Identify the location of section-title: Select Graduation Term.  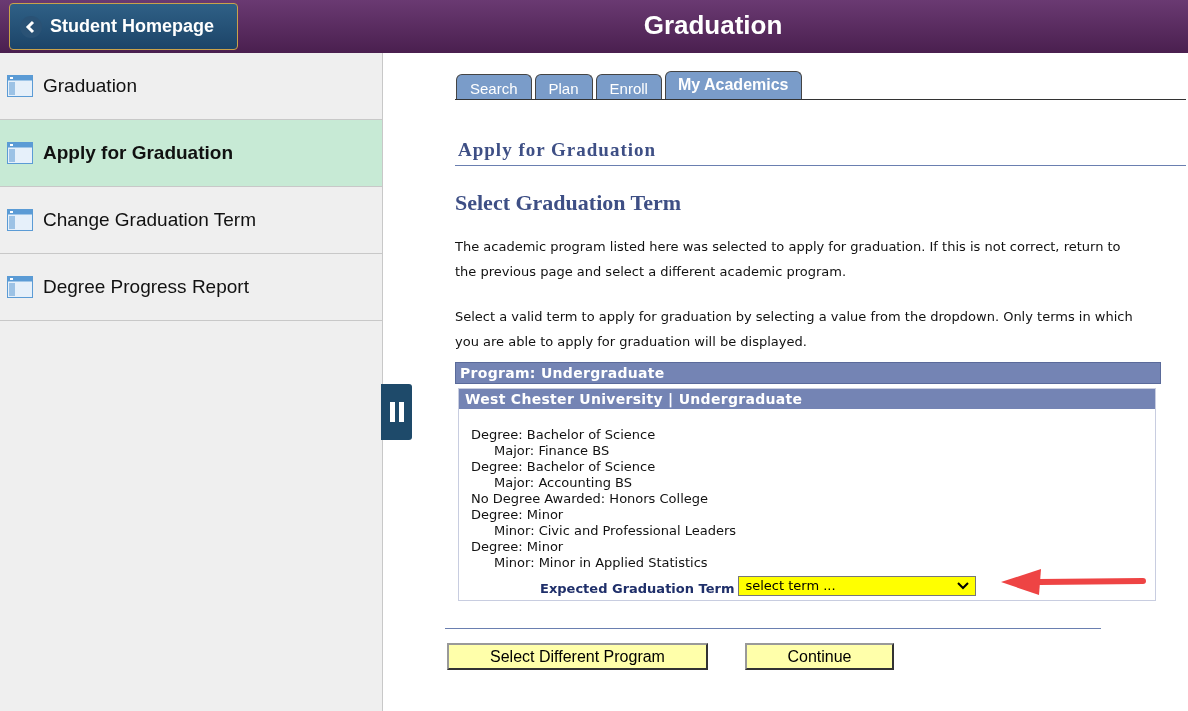
(569, 203).